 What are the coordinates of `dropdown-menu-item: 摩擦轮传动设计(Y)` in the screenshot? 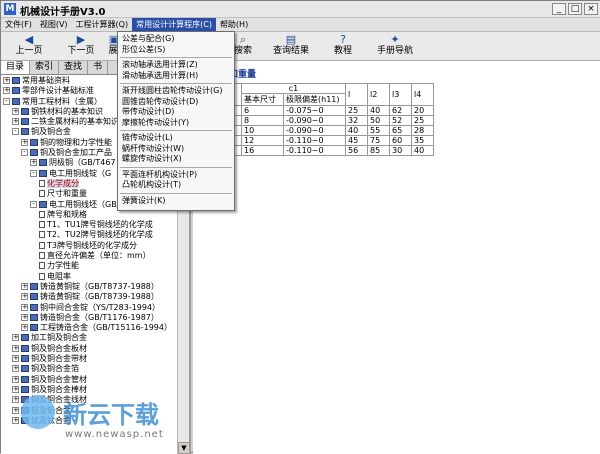 It's located at (176, 123).